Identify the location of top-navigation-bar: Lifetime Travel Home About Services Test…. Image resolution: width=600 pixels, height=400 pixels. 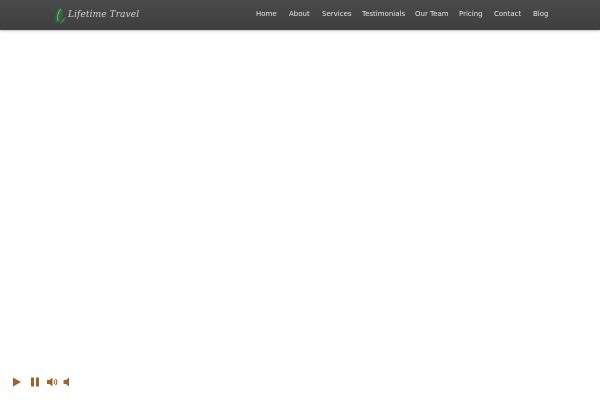
(300, 15).